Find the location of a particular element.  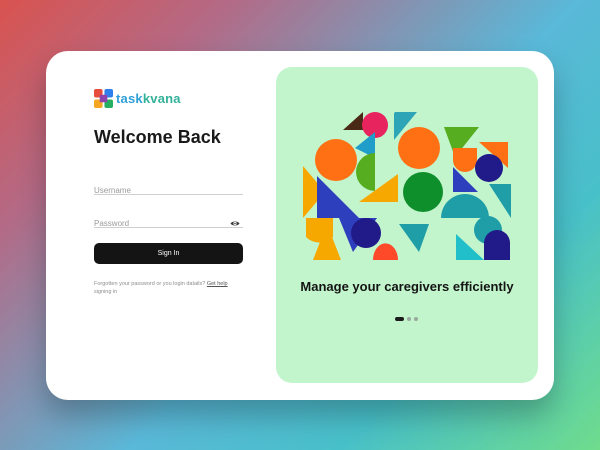

carousel-indicator is located at coordinates (408, 319).